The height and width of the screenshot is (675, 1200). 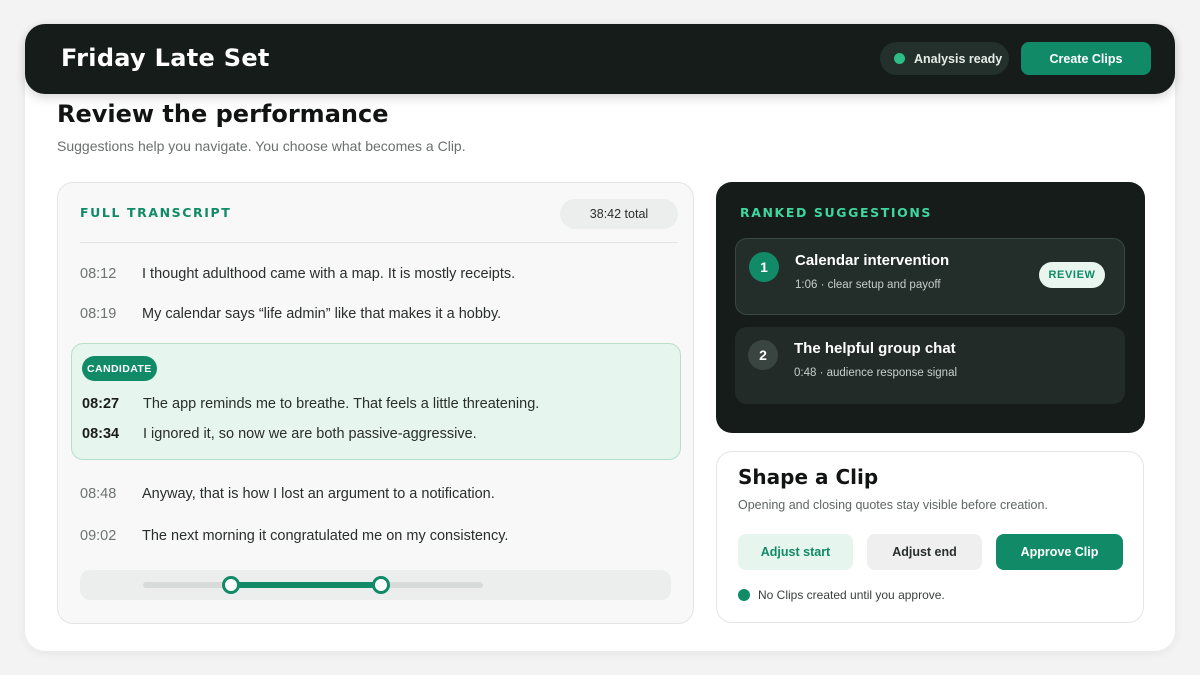 I want to click on timestamp: 08:19, so click(x=98, y=314).